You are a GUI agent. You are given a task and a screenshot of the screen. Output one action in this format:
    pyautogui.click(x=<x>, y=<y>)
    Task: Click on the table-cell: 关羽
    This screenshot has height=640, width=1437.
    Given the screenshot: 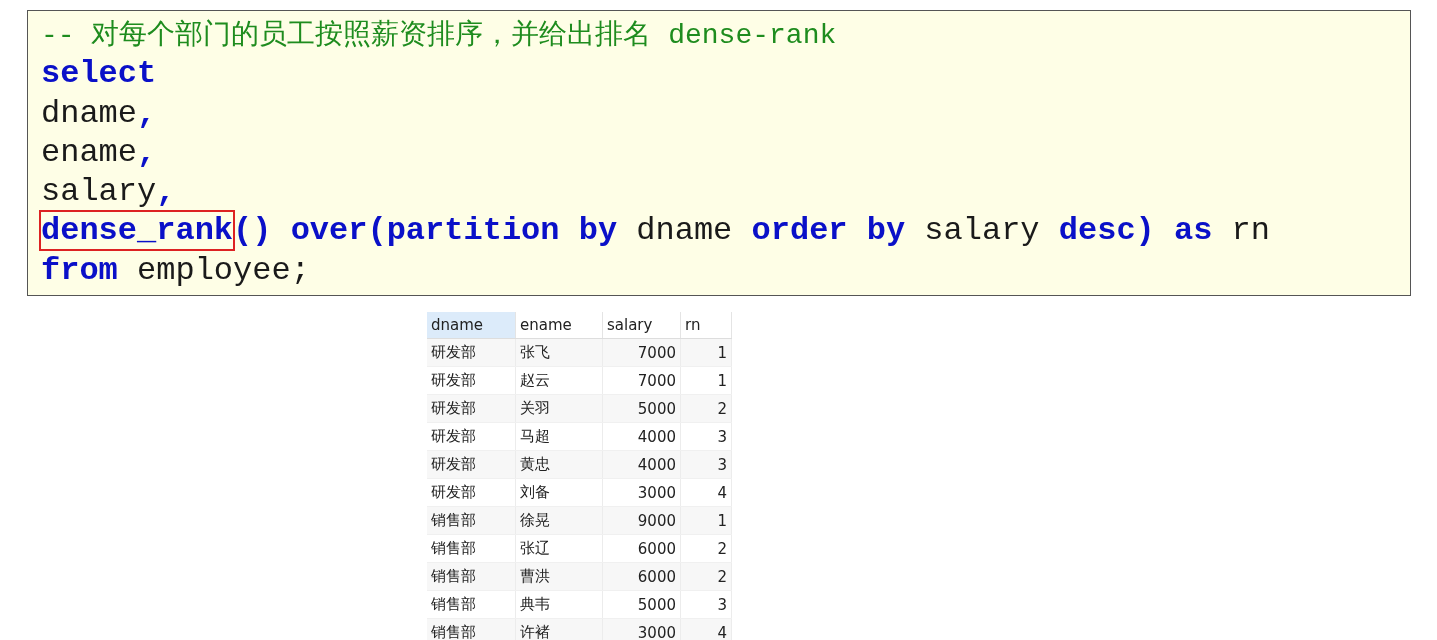 What is the action you would take?
    pyautogui.click(x=559, y=408)
    